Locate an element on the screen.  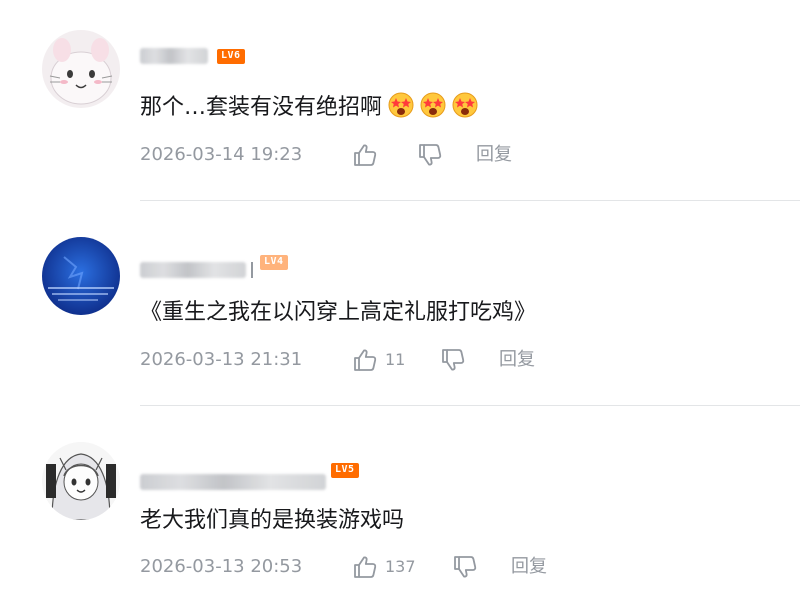
comment-text: 《重生之我在以闪穿上高定礼服打吃鸡》 is located at coordinates (338, 312).